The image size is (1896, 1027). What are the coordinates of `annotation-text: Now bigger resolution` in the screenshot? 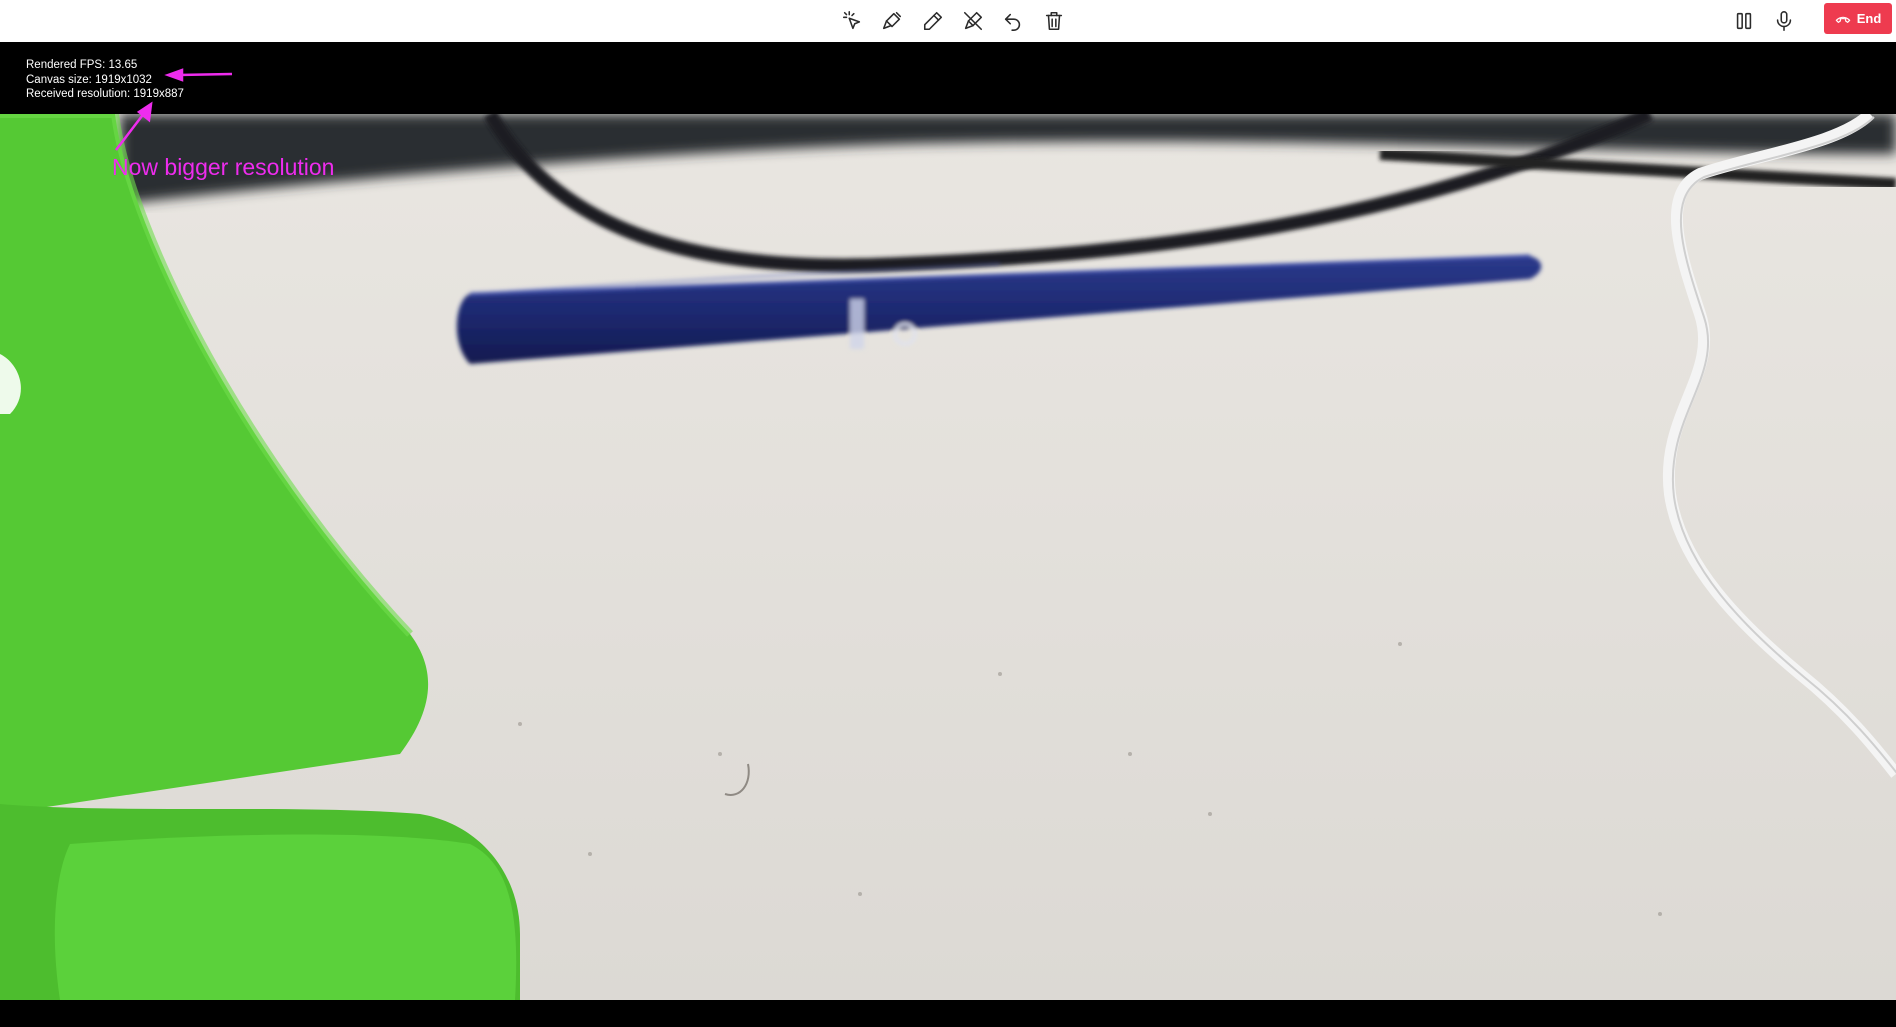 It's located at (223, 167).